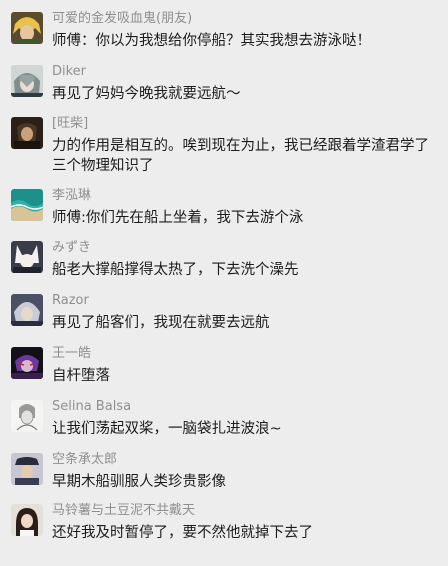  What do you see at coordinates (27, 257) in the screenshot?
I see `white-fox-character-avatar` at bounding box center [27, 257].